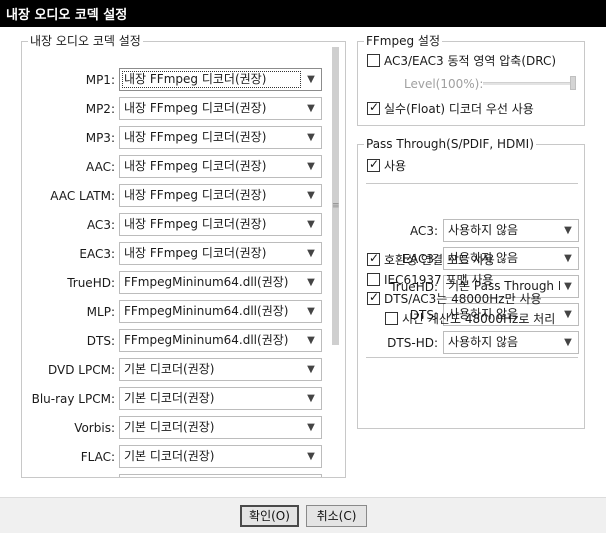  I want to click on pass-through-row-ac3: AC3: 사용하지 않음 ▼, so click(471, 231).